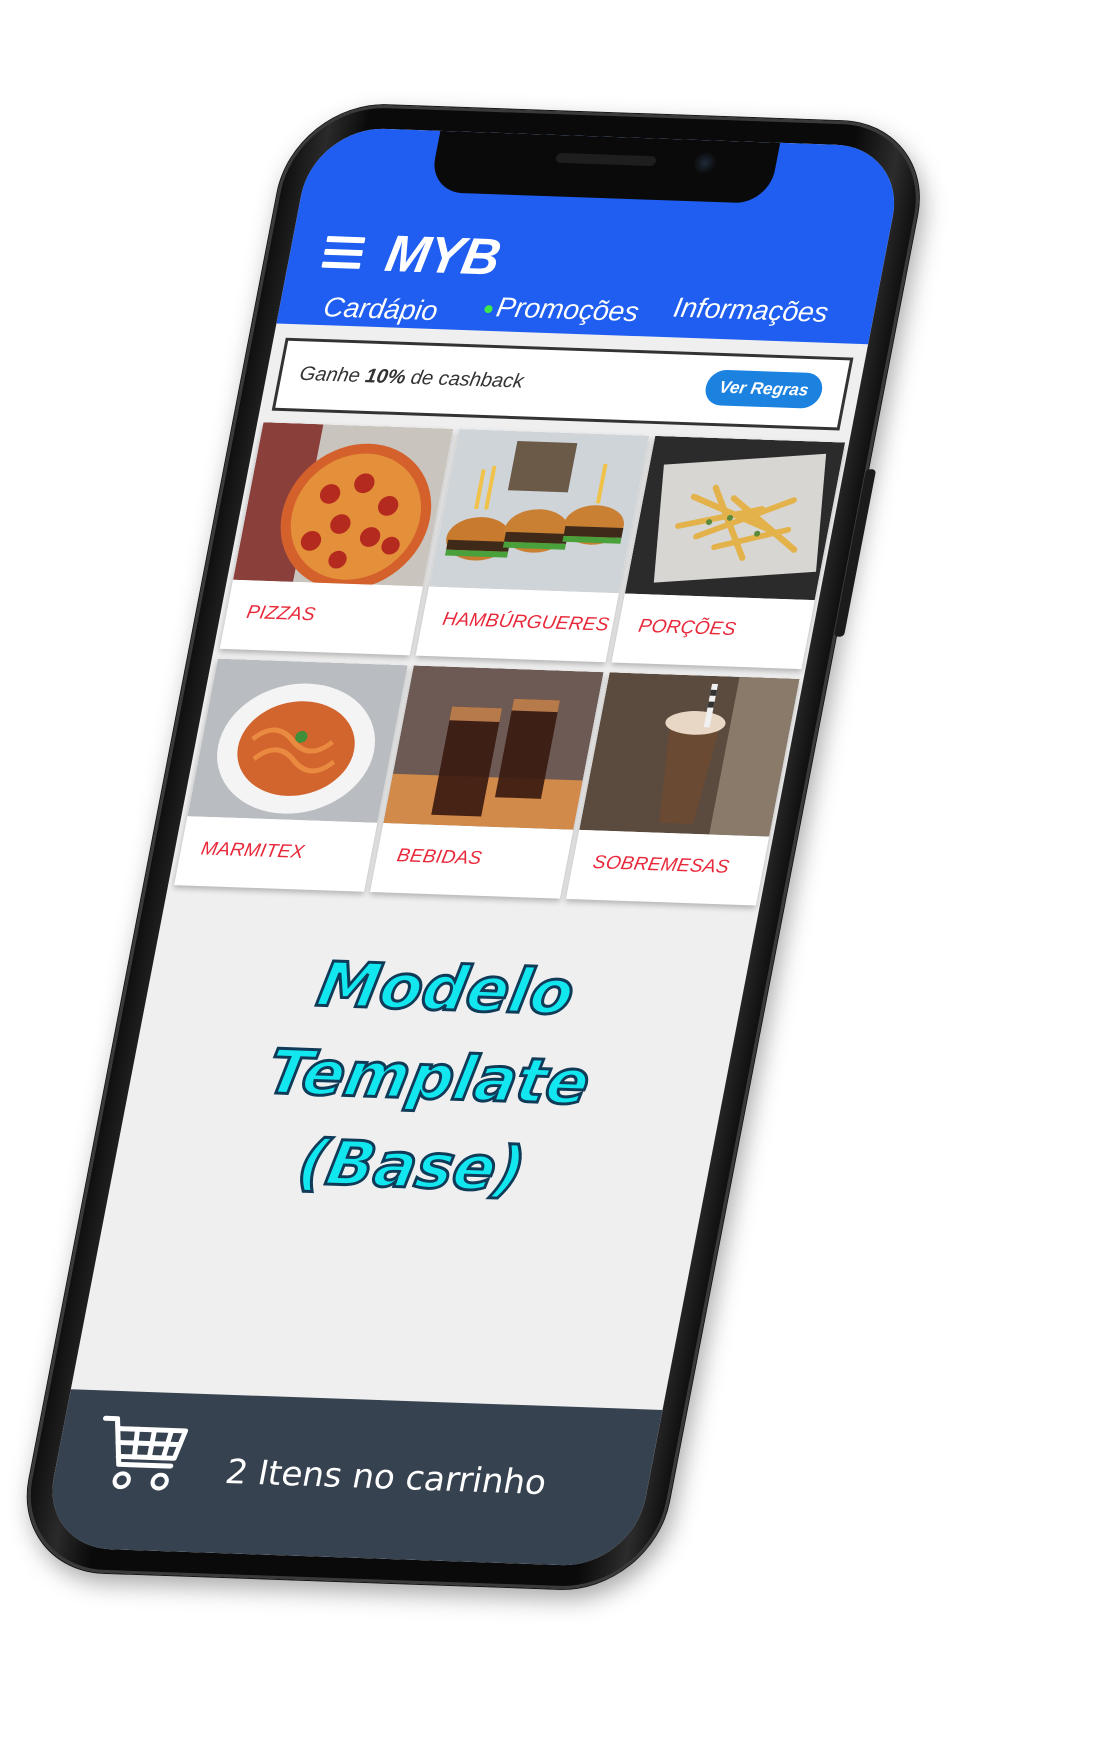 This screenshot has width=1115, height=1752. I want to click on hamburger-menu-icon, so click(343, 252).